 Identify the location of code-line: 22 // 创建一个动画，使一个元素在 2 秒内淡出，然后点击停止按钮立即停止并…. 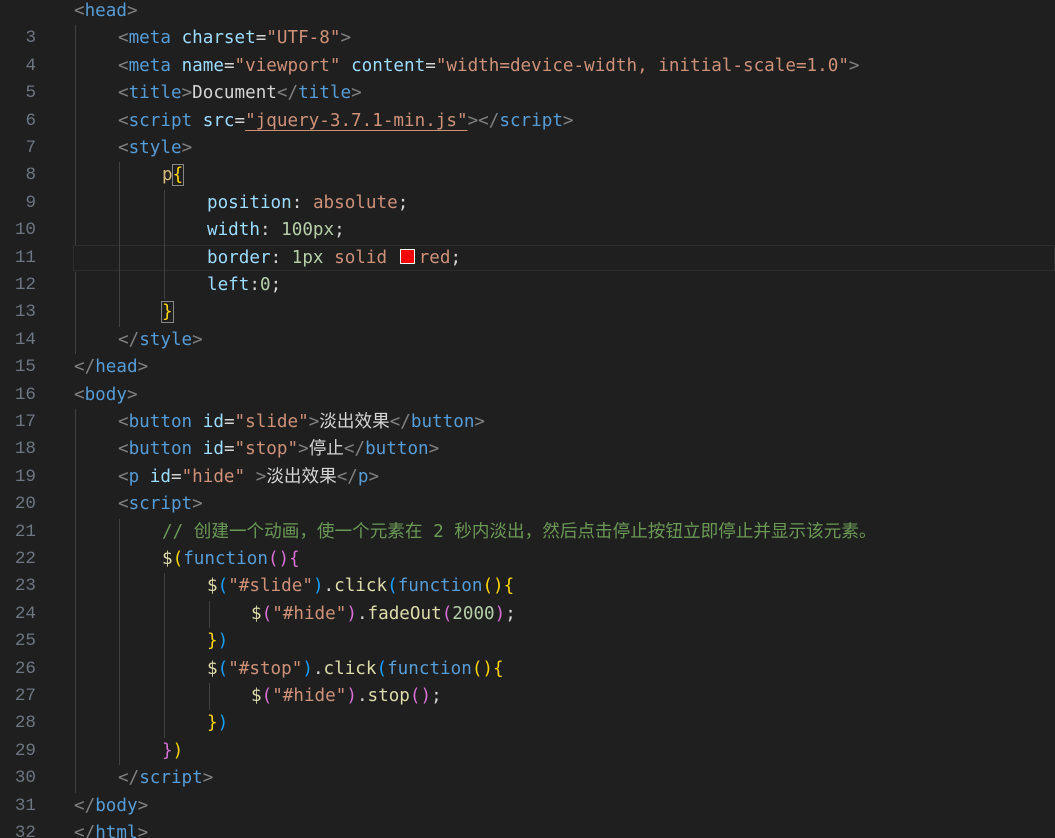
(527, 543).